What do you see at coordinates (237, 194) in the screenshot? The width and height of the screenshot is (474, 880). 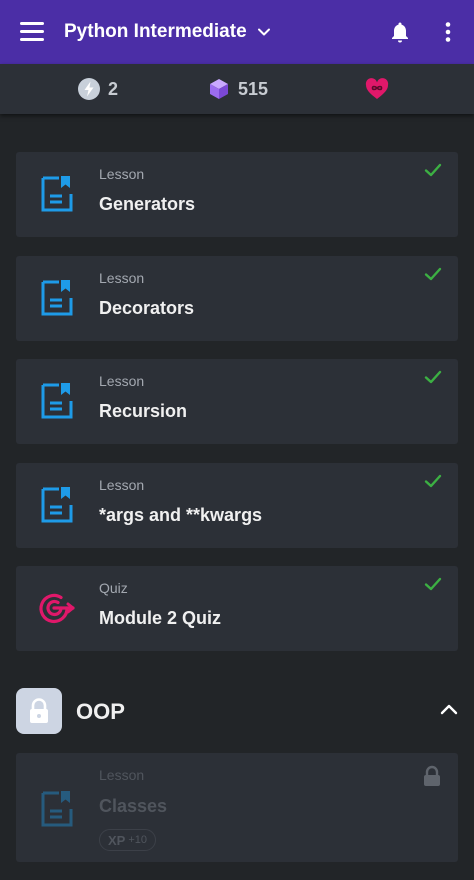 I see `lesson-card: Lesson Generators` at bounding box center [237, 194].